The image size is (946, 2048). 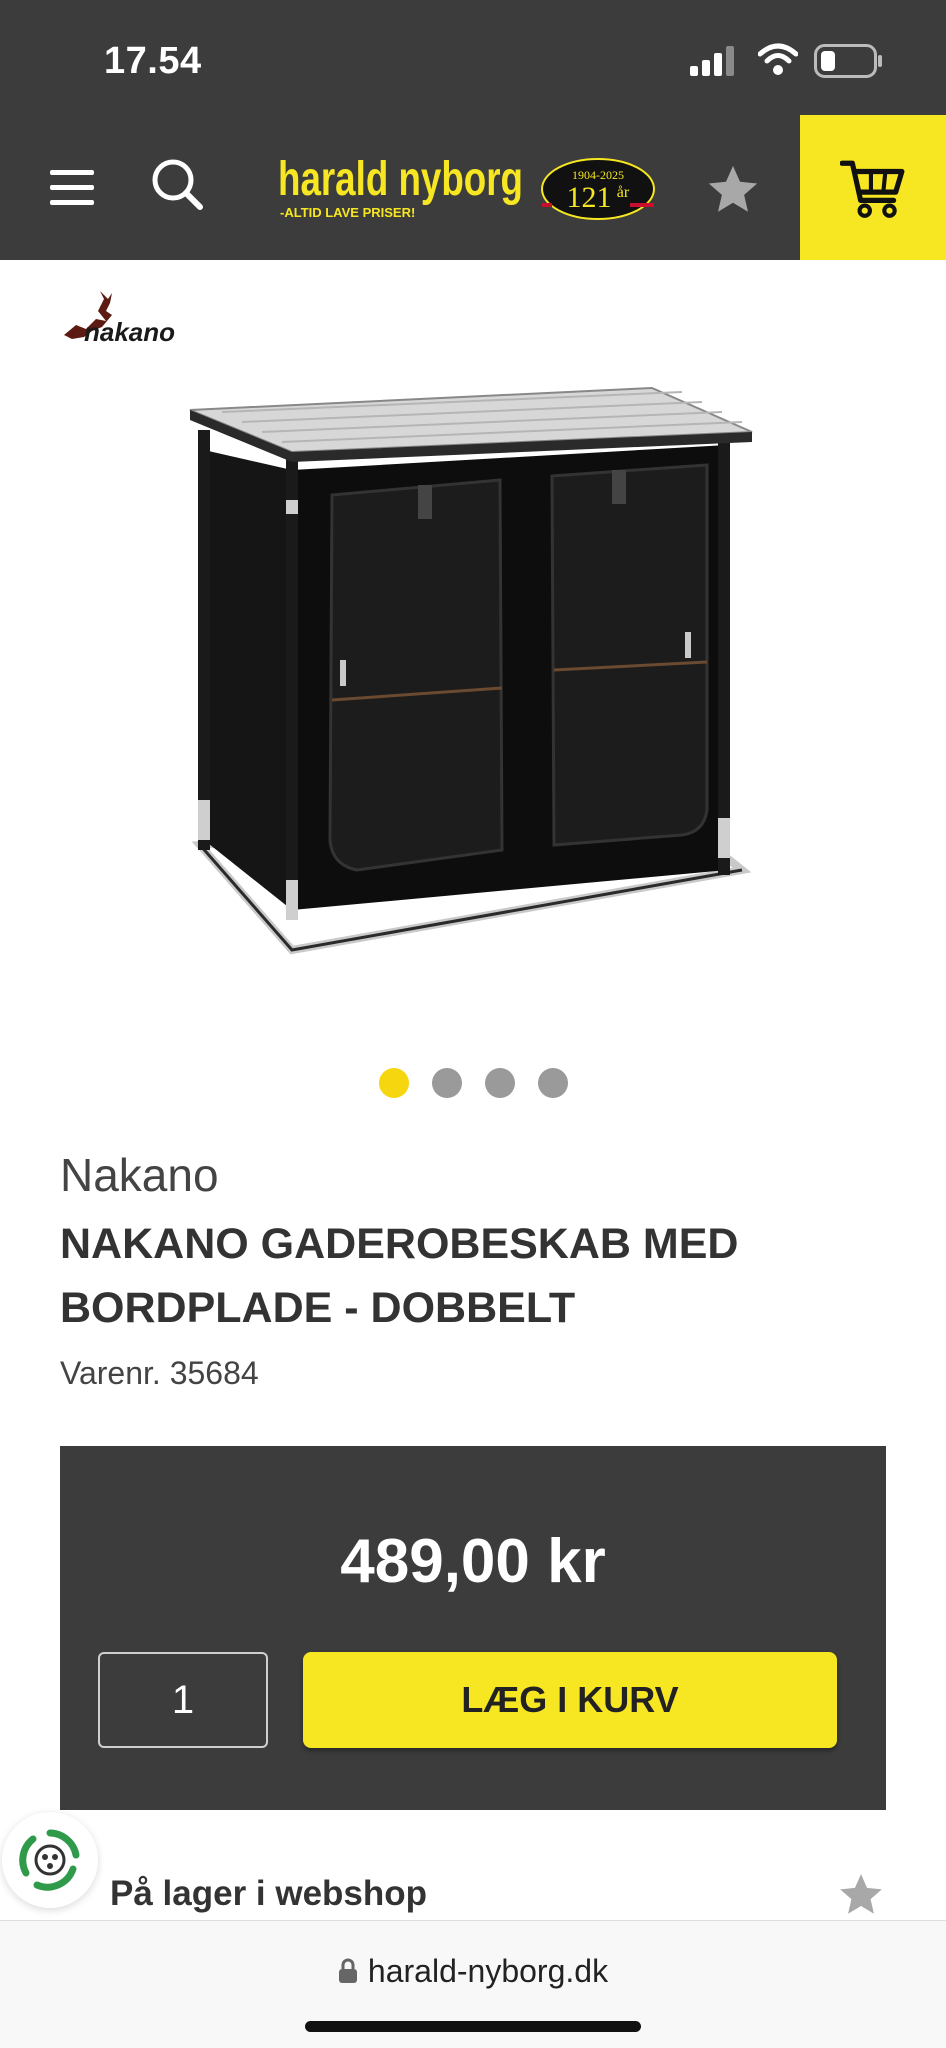 What do you see at coordinates (347, 212) in the screenshot?
I see `logo-tagline: -ALTID LAVE PRISER!` at bounding box center [347, 212].